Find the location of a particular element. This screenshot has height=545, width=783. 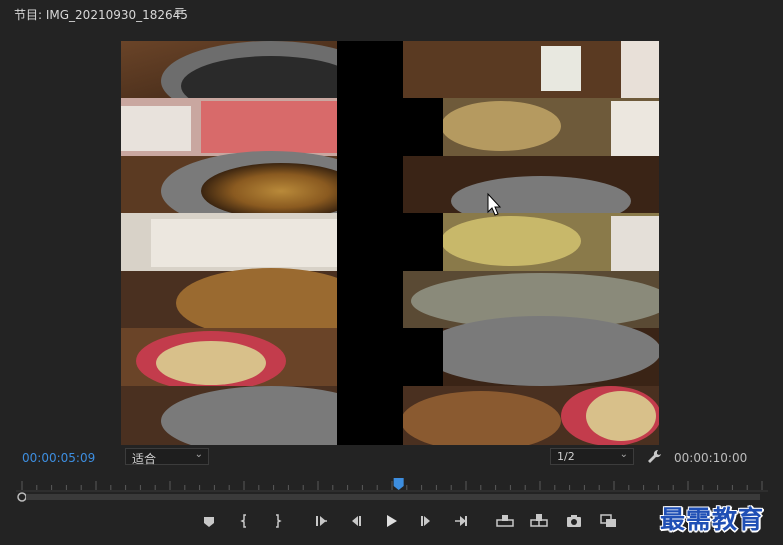

go-to-in-icon is located at coordinates (321, 521).